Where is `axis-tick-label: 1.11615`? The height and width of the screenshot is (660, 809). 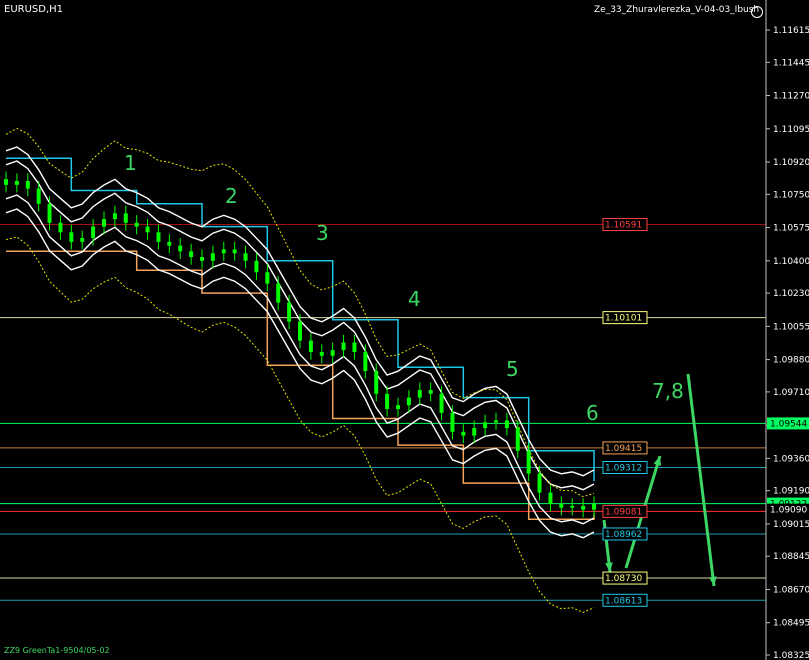
axis-tick-label: 1.11615 is located at coordinates (791, 31).